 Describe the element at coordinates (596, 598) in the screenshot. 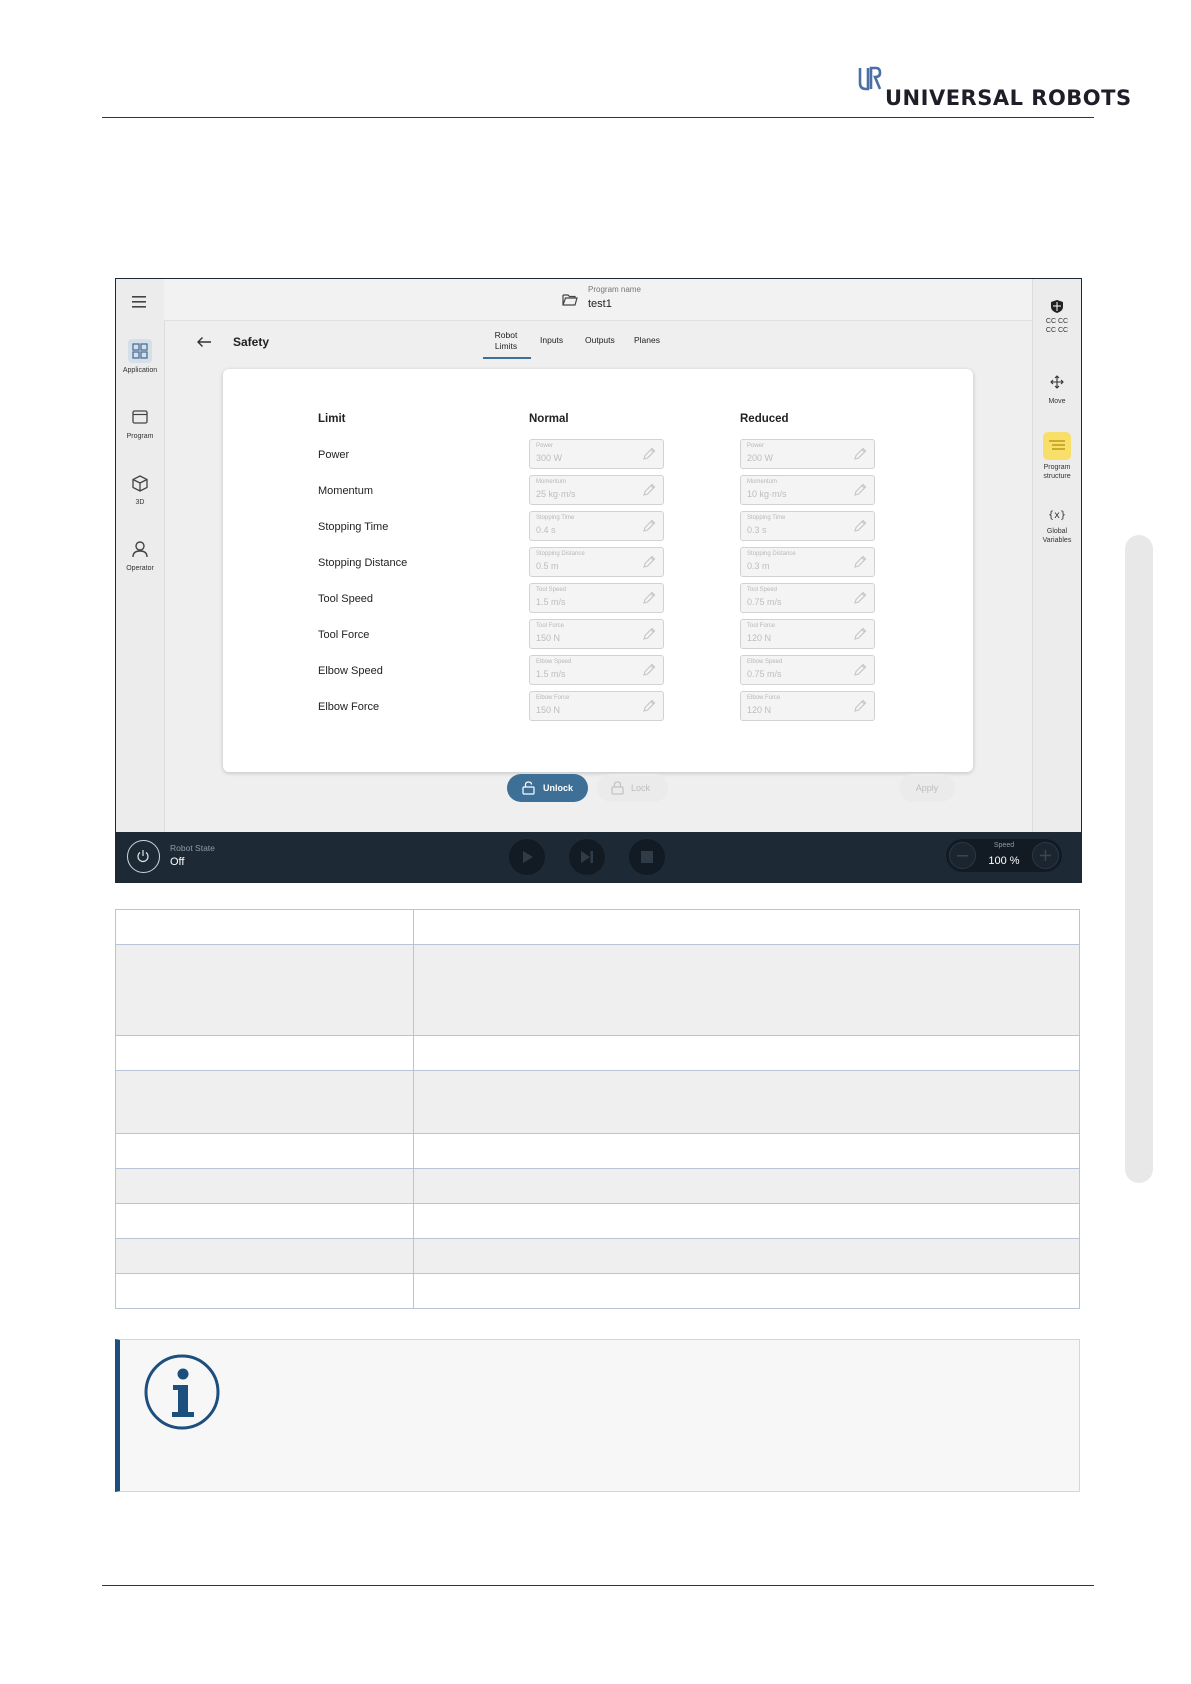

I see `normal-limit-field: Tool Speed 1.5 m/s` at that location.